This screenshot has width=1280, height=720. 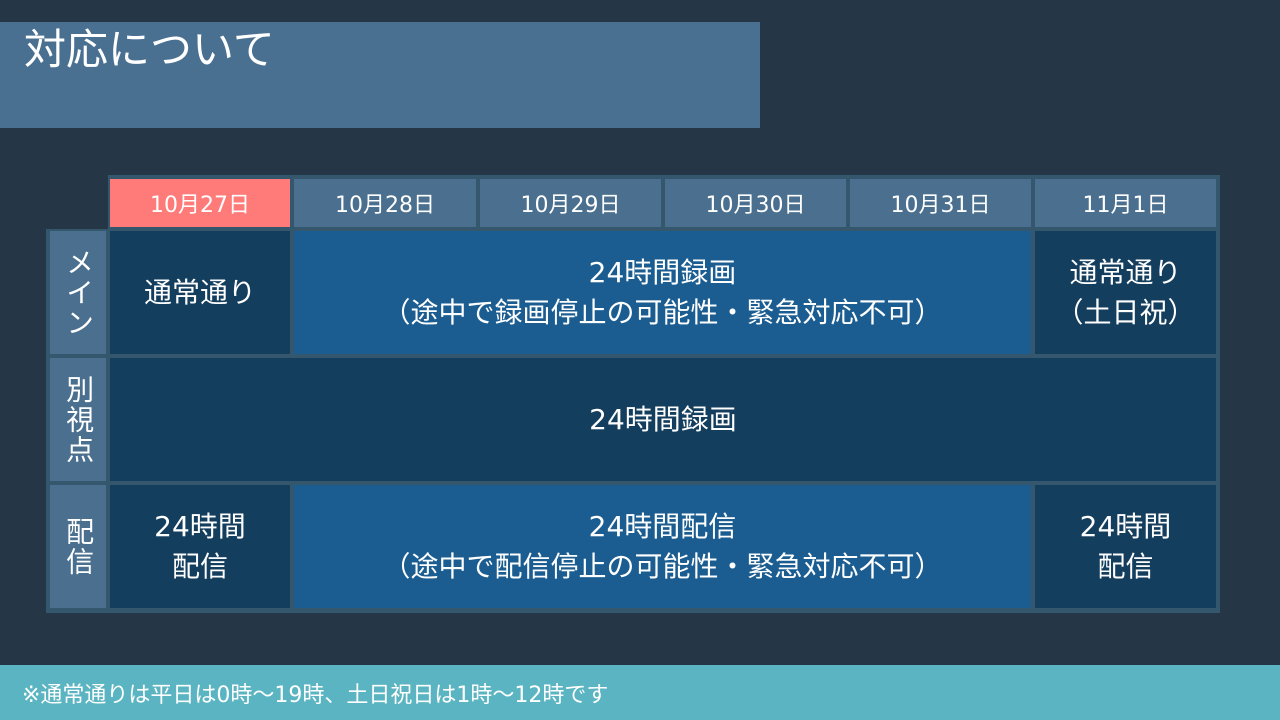 I want to click on main-first-cell: 通常通り, so click(x=200, y=292).